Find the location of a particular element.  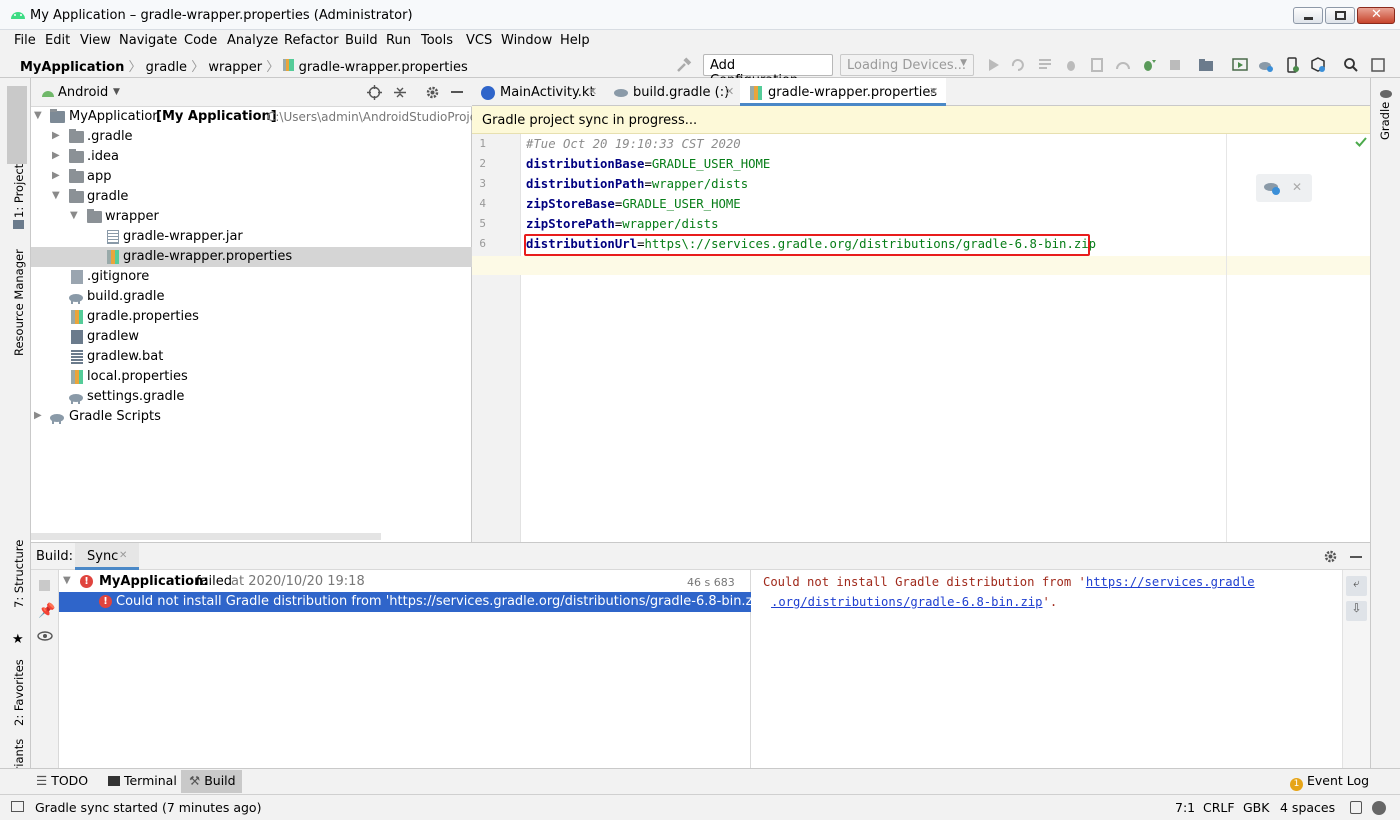

menu-refactor: Refactor is located at coordinates (311, 40).